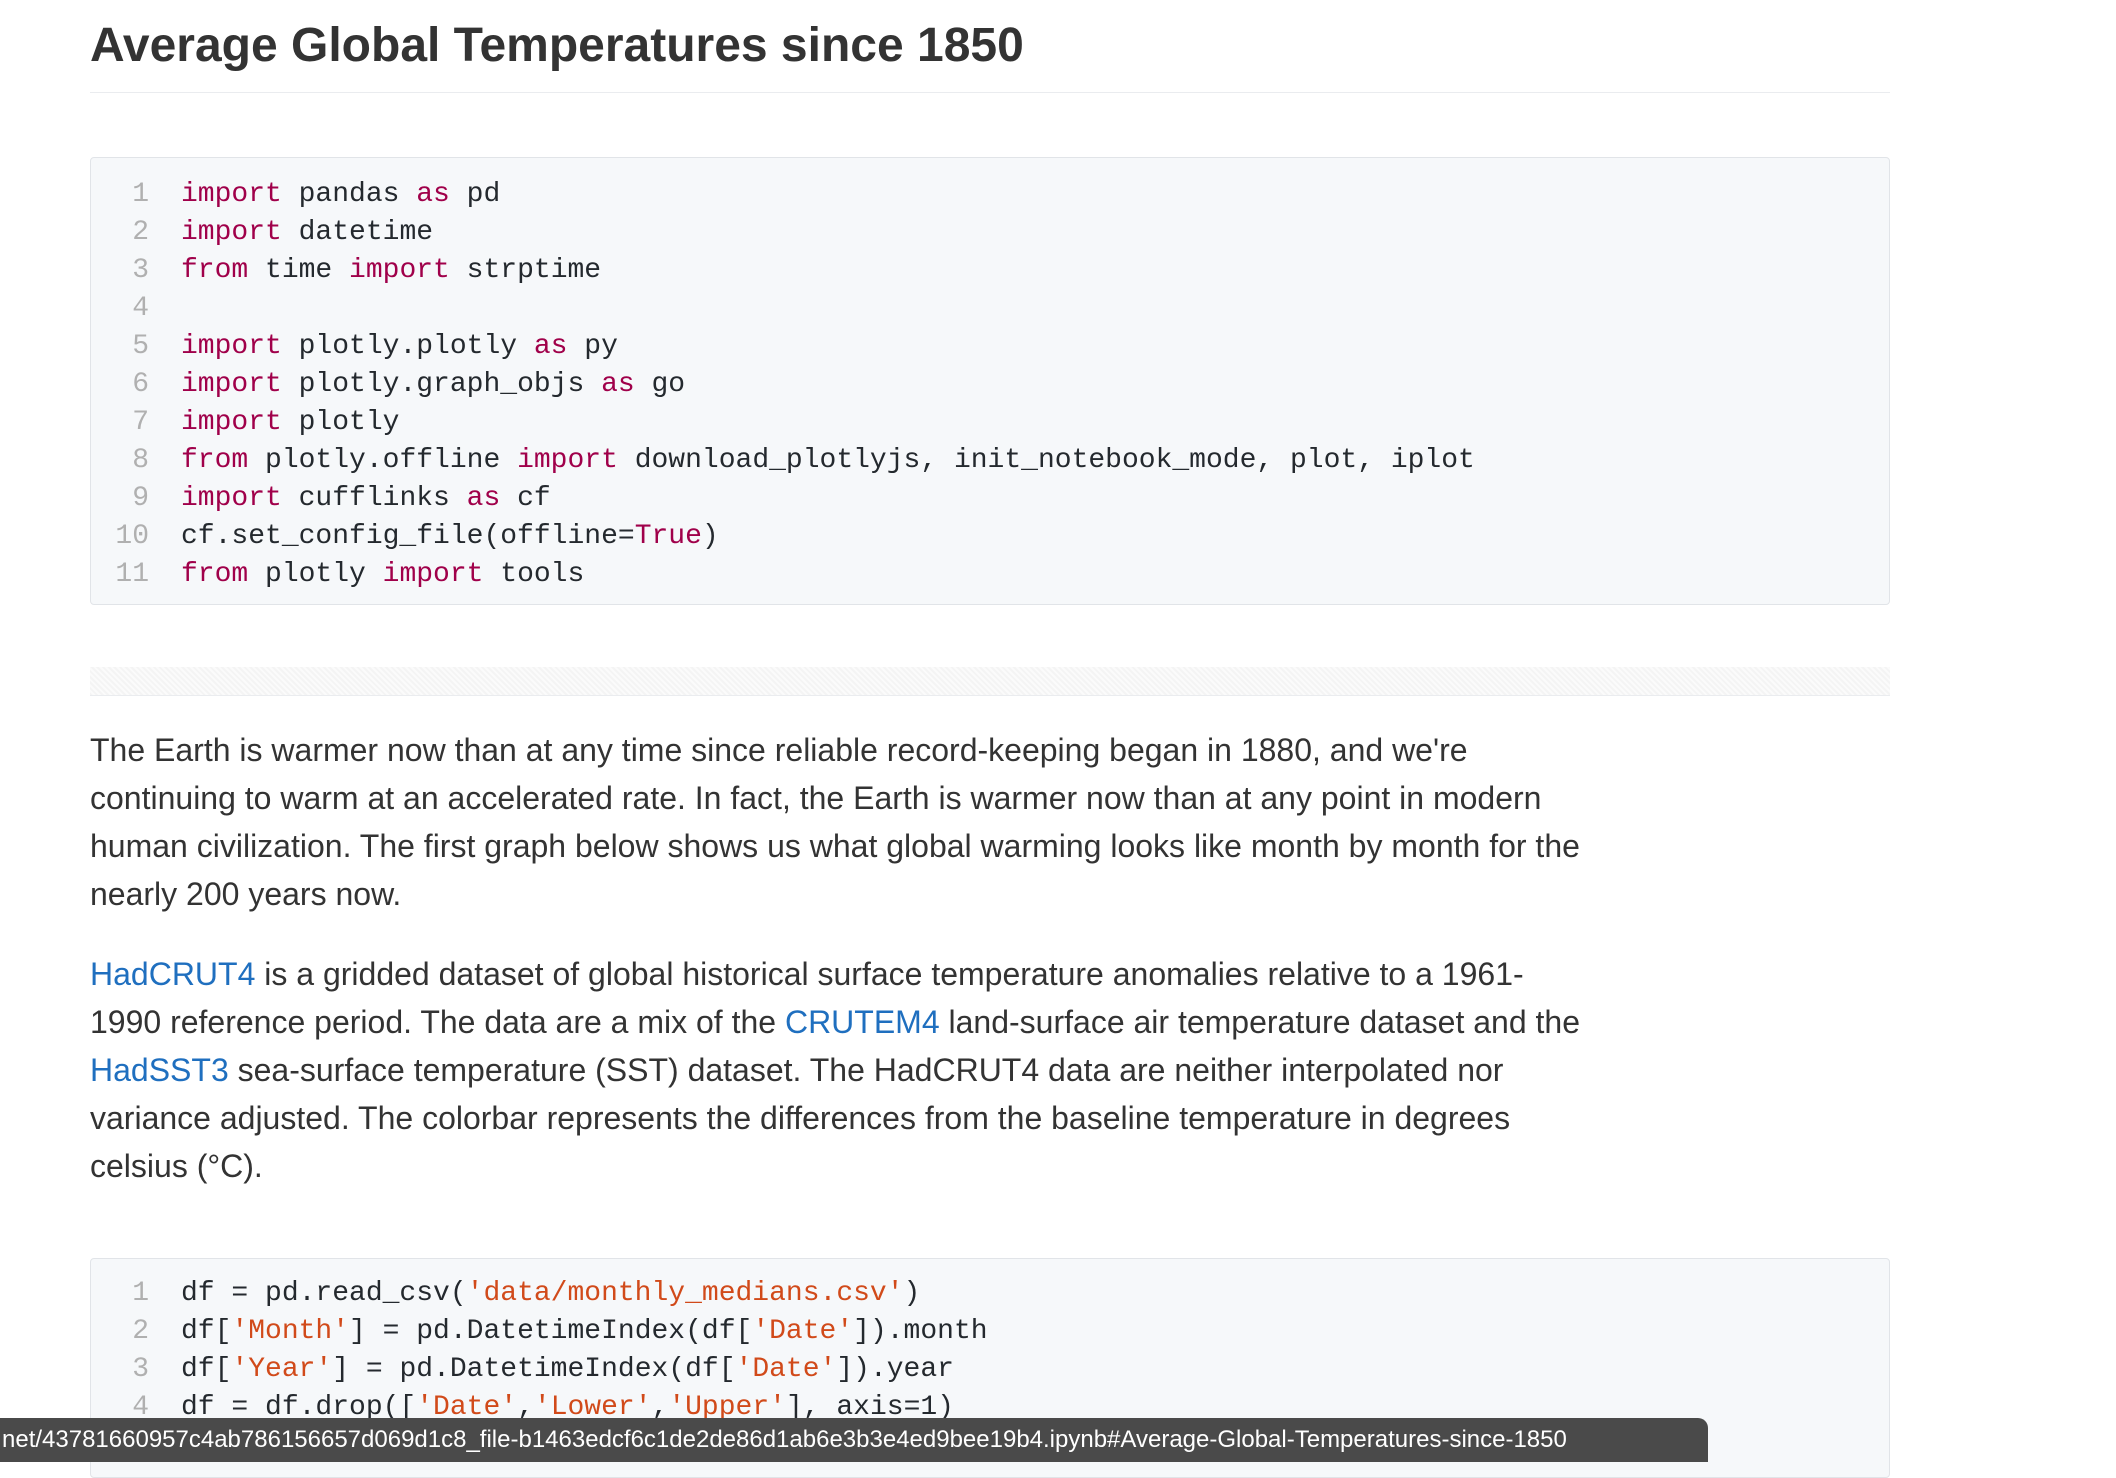 The image size is (2116, 1478). Describe the element at coordinates (660, 384) in the screenshot. I see `code-token: go` at that location.